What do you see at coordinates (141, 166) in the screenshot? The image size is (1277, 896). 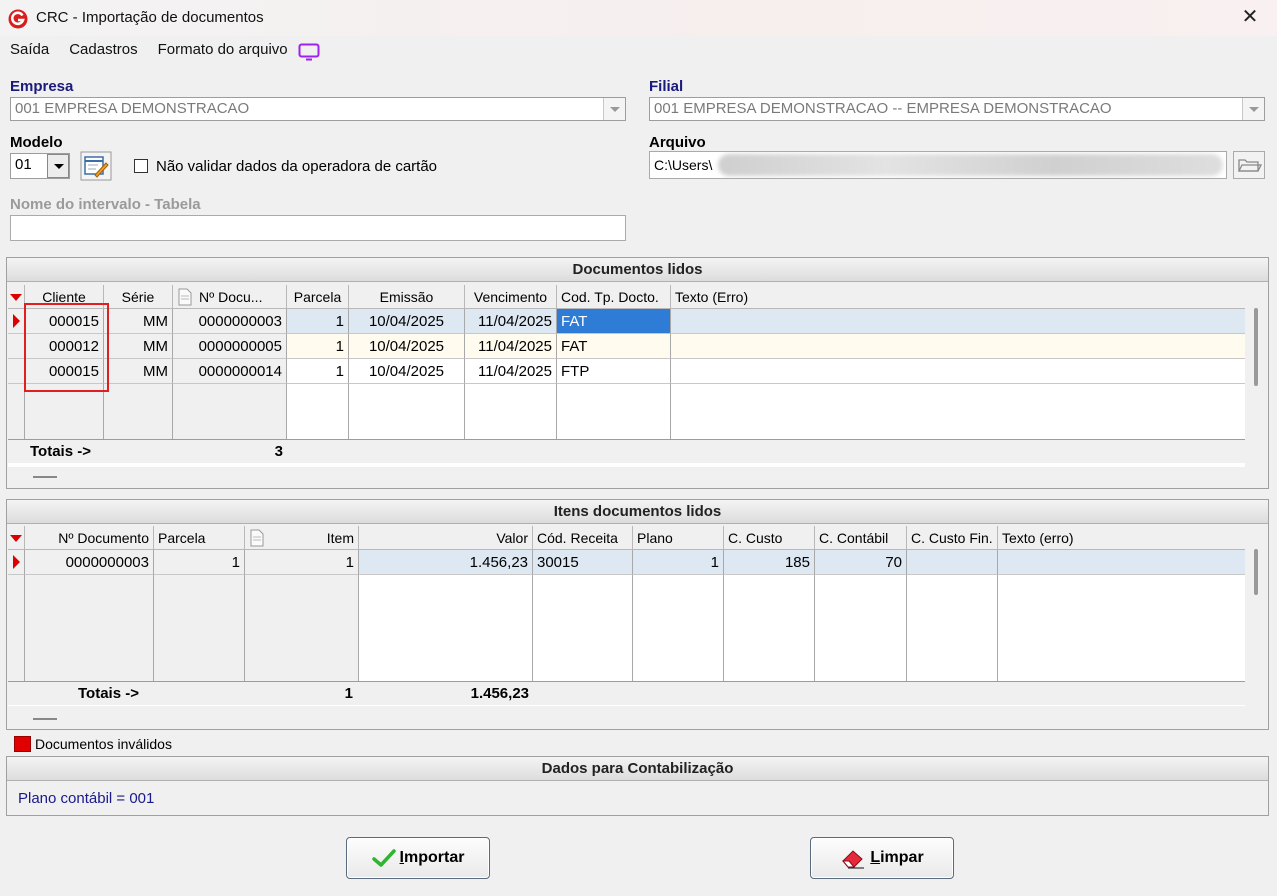 I see `nao-validar-checkbox` at bounding box center [141, 166].